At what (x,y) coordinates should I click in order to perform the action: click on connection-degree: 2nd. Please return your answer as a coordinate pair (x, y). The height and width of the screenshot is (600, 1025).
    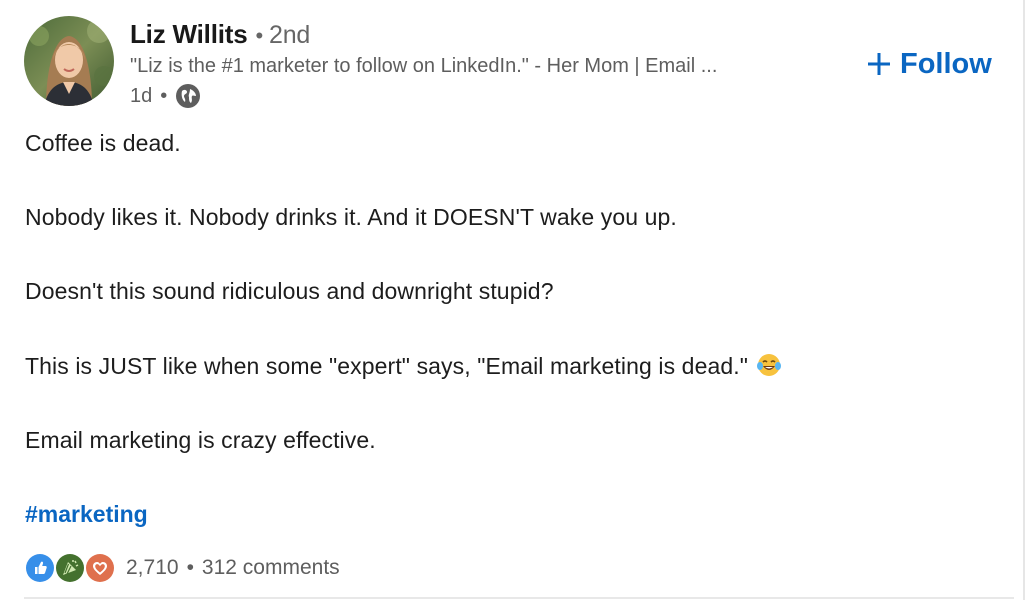
    Looking at the image, I should click on (289, 35).